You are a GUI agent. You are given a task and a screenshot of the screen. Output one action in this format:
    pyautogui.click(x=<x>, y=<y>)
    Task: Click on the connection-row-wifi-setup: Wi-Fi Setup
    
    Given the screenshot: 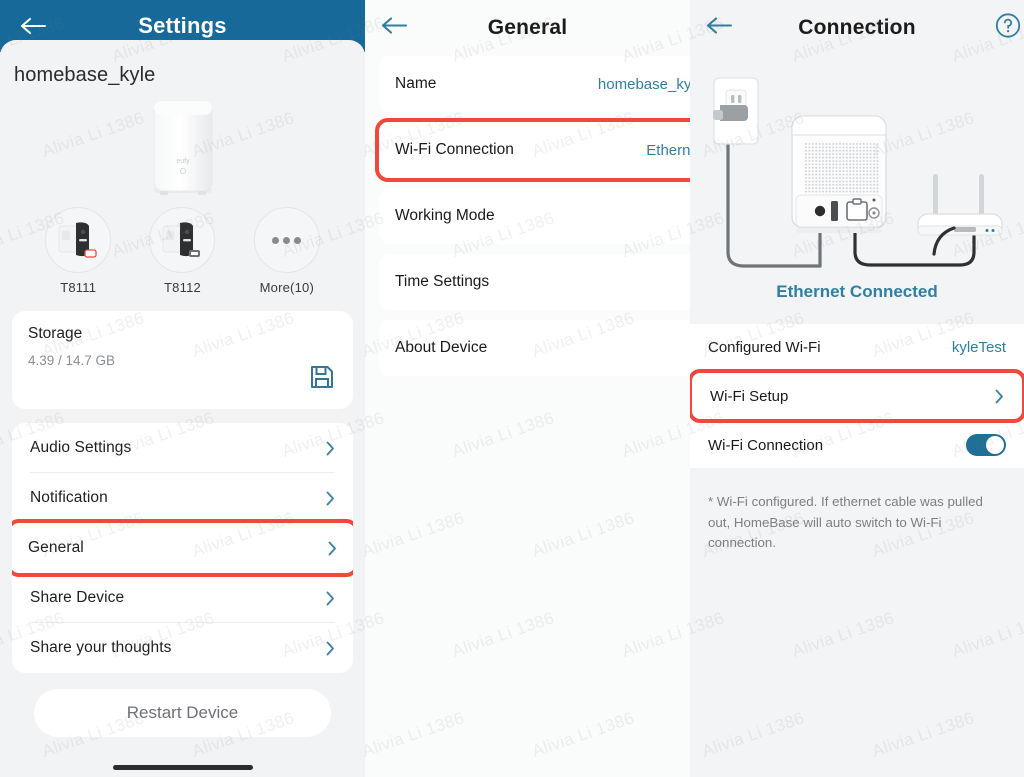 What is the action you would take?
    pyautogui.click(x=857, y=396)
    